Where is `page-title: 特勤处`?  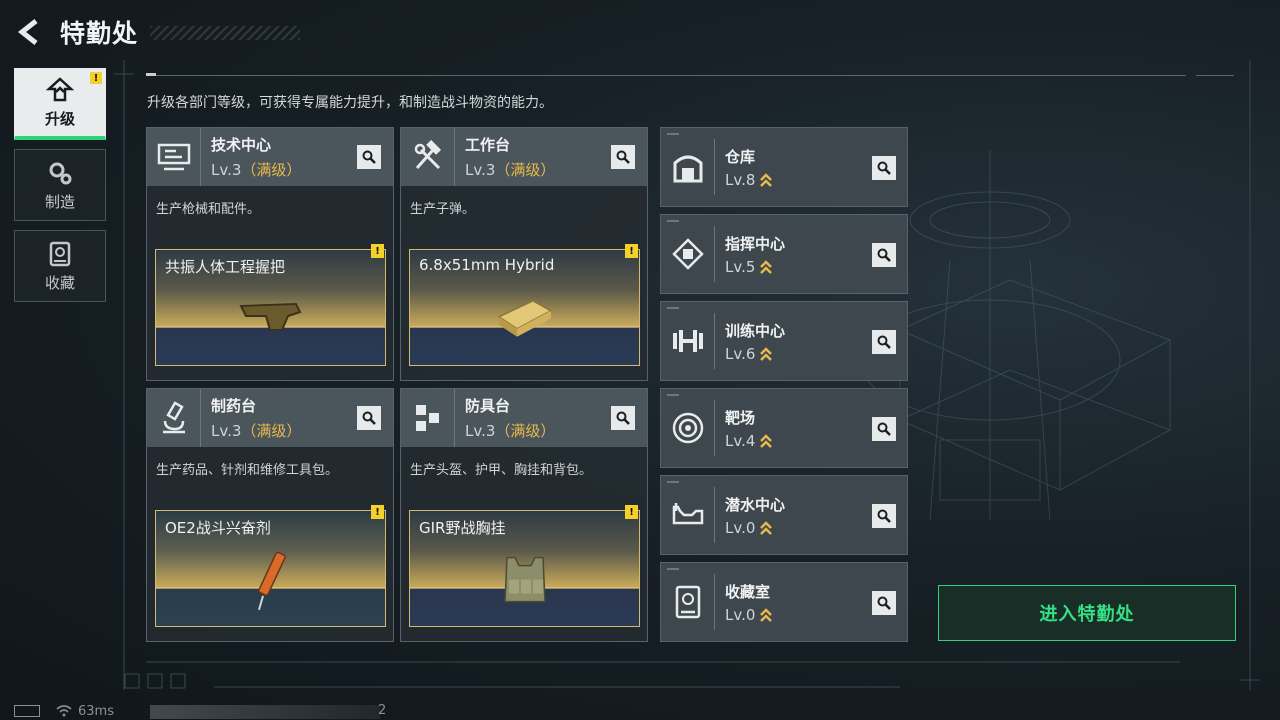
page-title: 特勤处 is located at coordinates (99, 33).